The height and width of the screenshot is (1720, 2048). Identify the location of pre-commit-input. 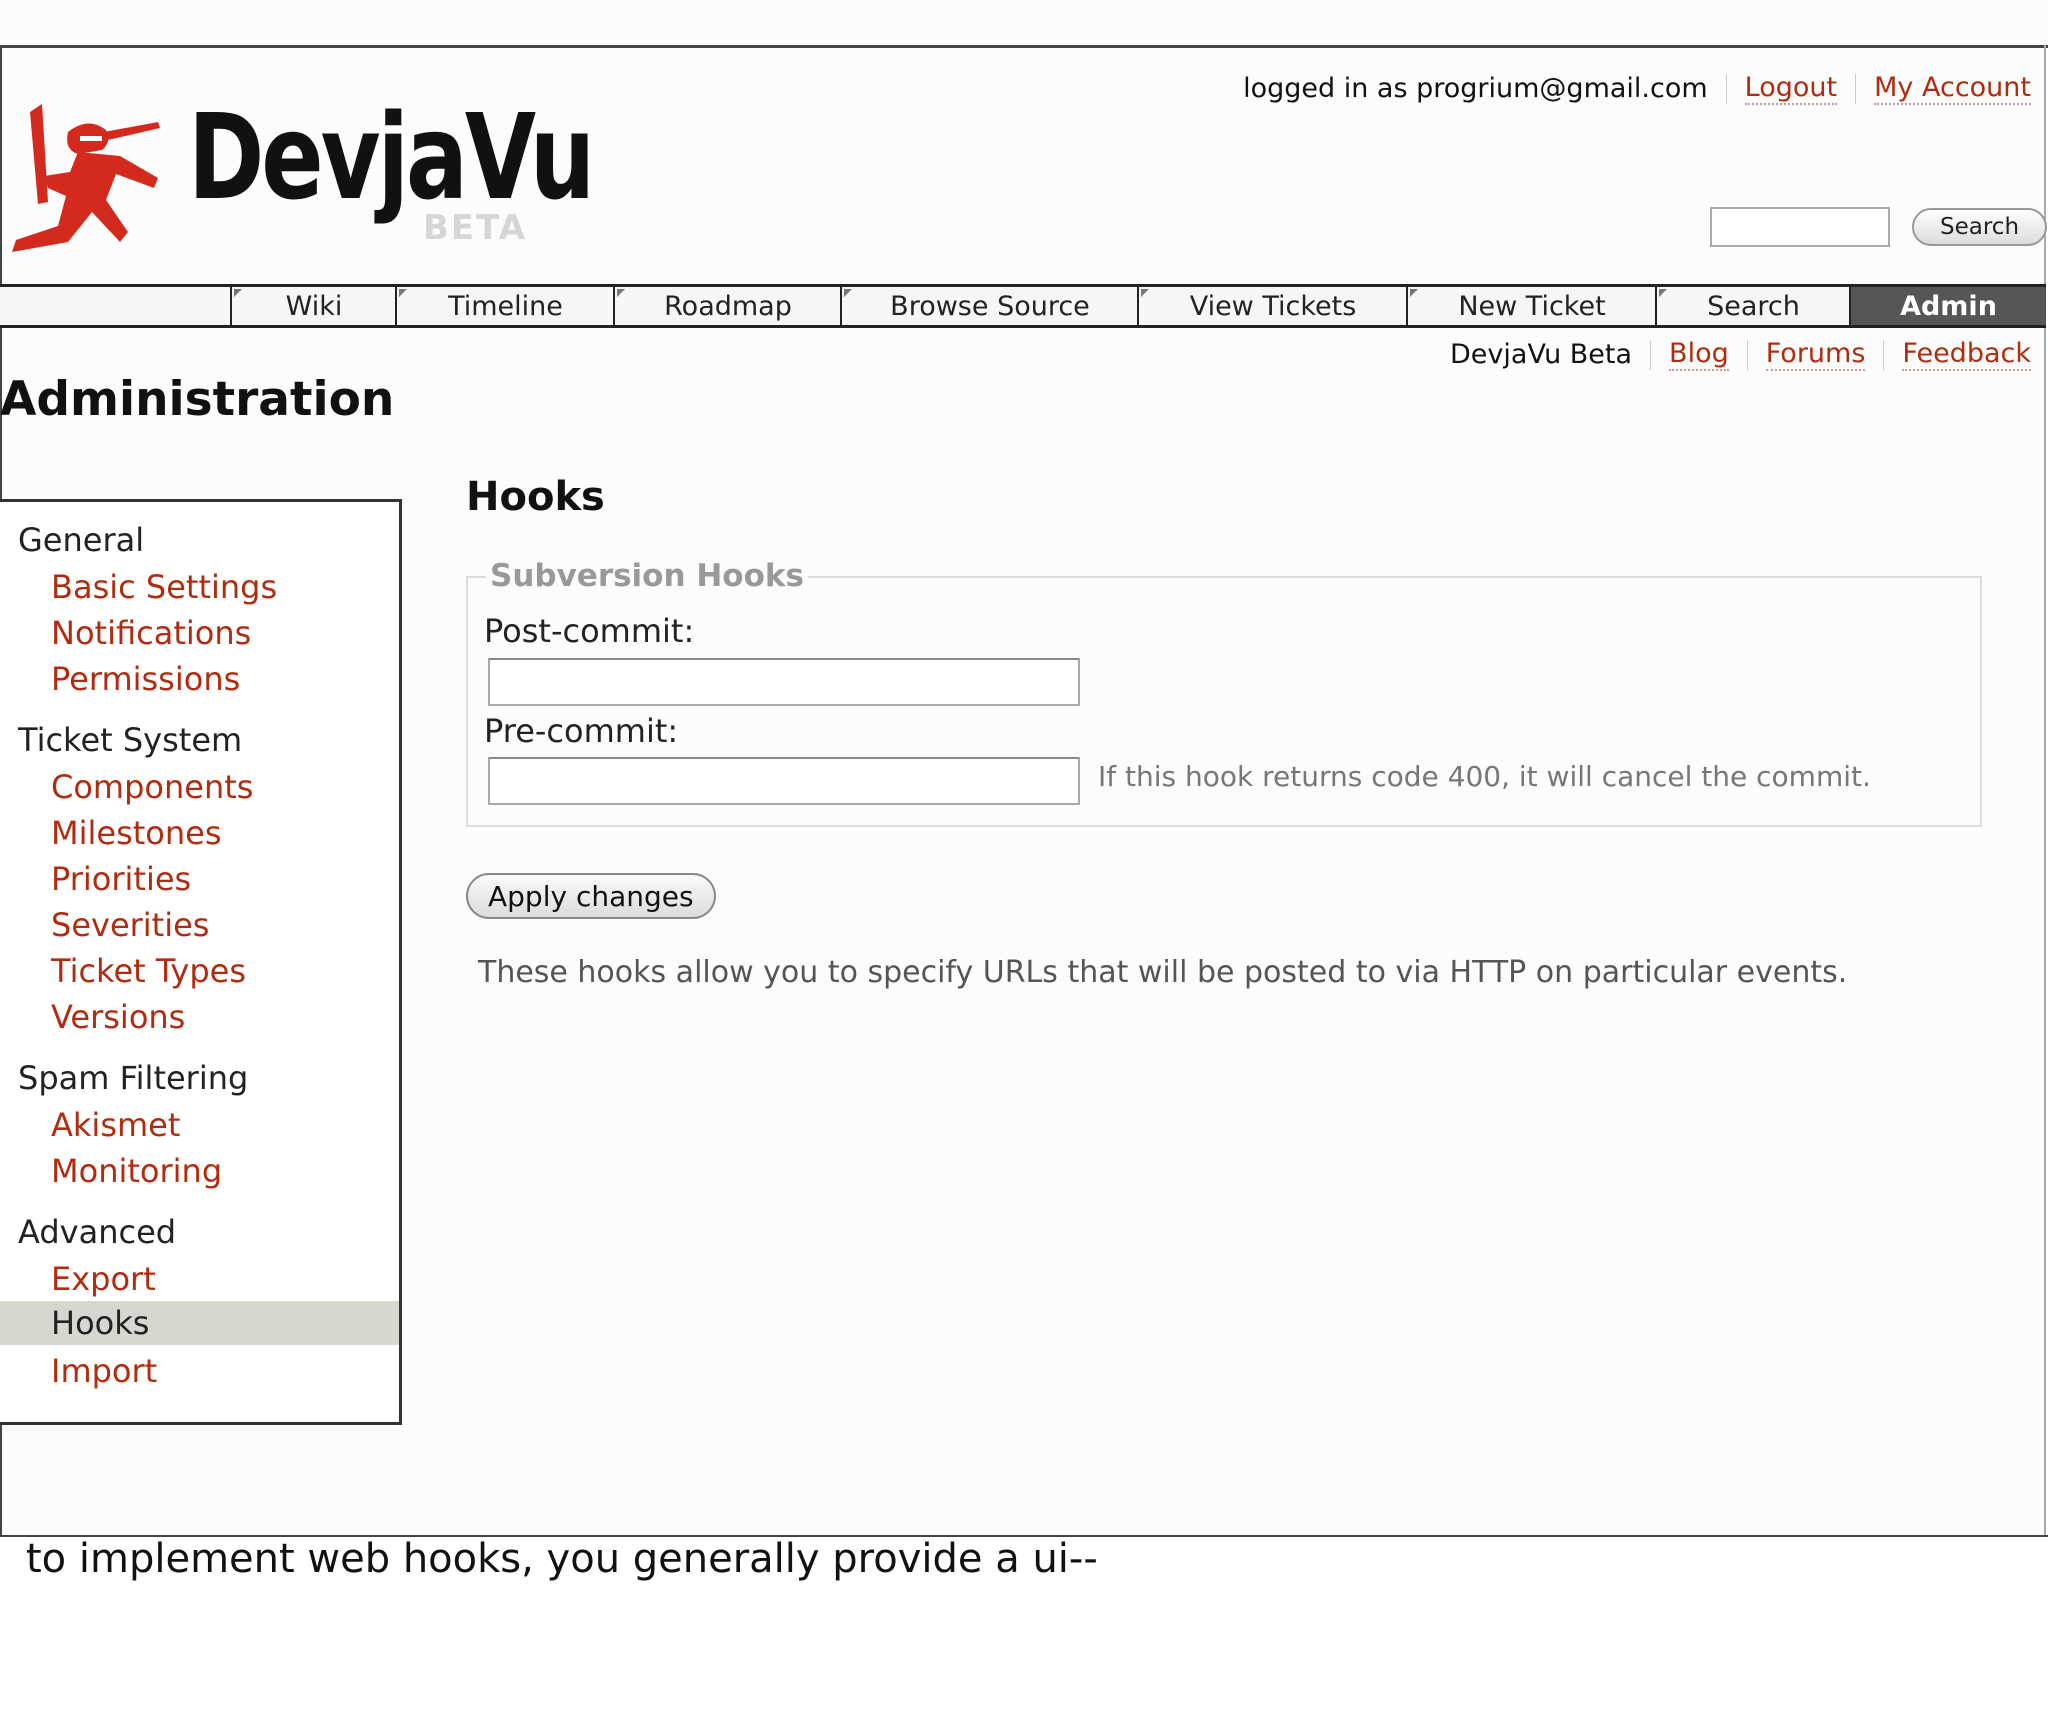
(784, 781).